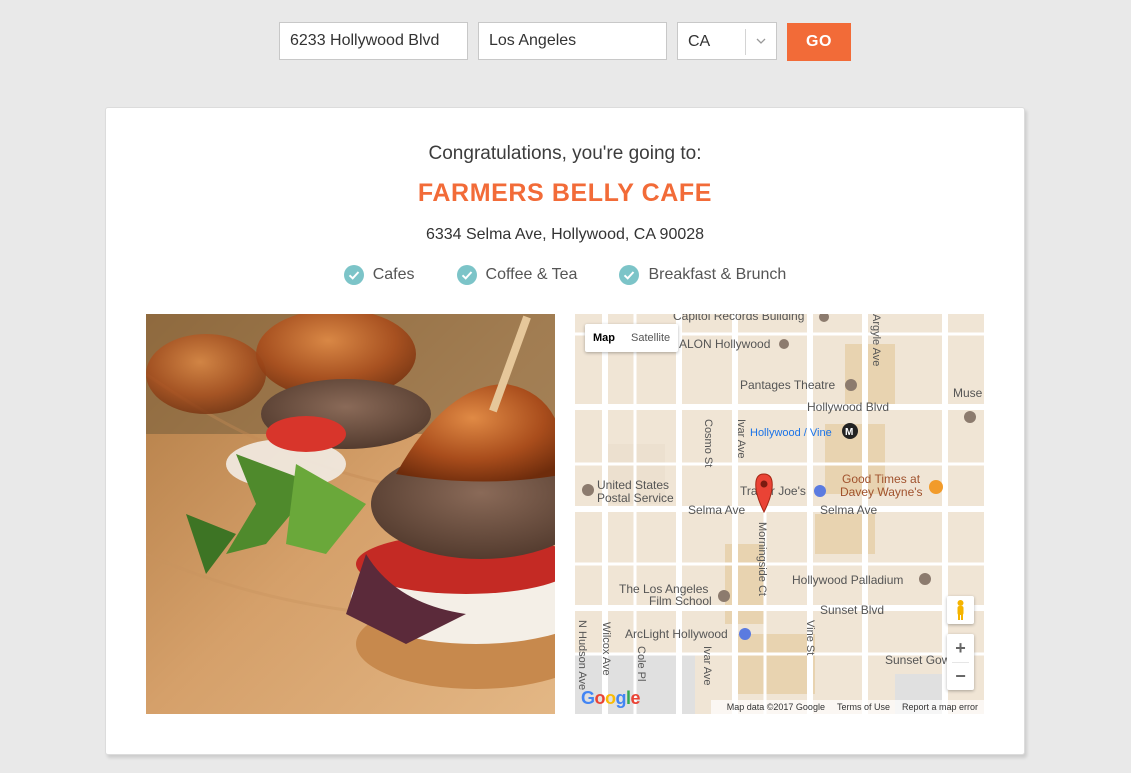 The image size is (1131, 773). What do you see at coordinates (791, 433) in the screenshot?
I see `map-label-hollywood-vine: Hollywood / Vine` at bounding box center [791, 433].